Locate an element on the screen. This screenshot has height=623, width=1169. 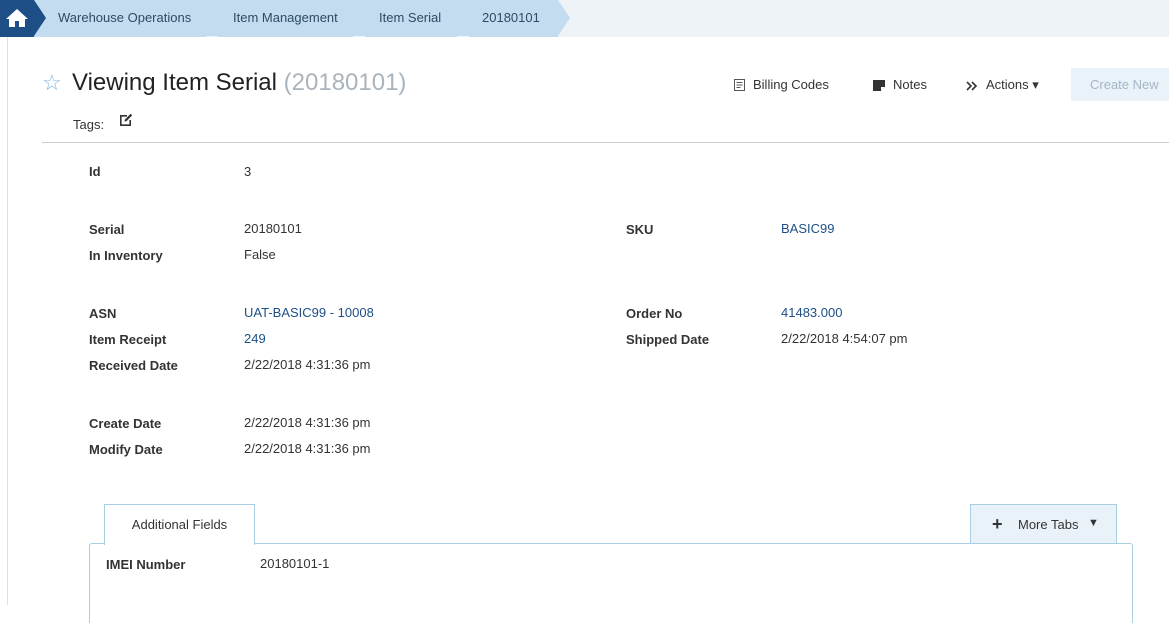
billing-codes-button: Billing Codes is located at coordinates (781, 84).